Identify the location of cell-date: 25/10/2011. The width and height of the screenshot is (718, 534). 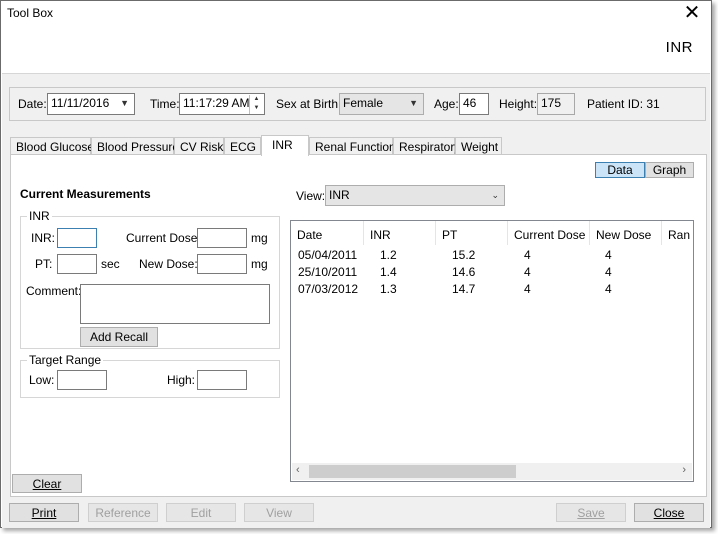
(328, 272).